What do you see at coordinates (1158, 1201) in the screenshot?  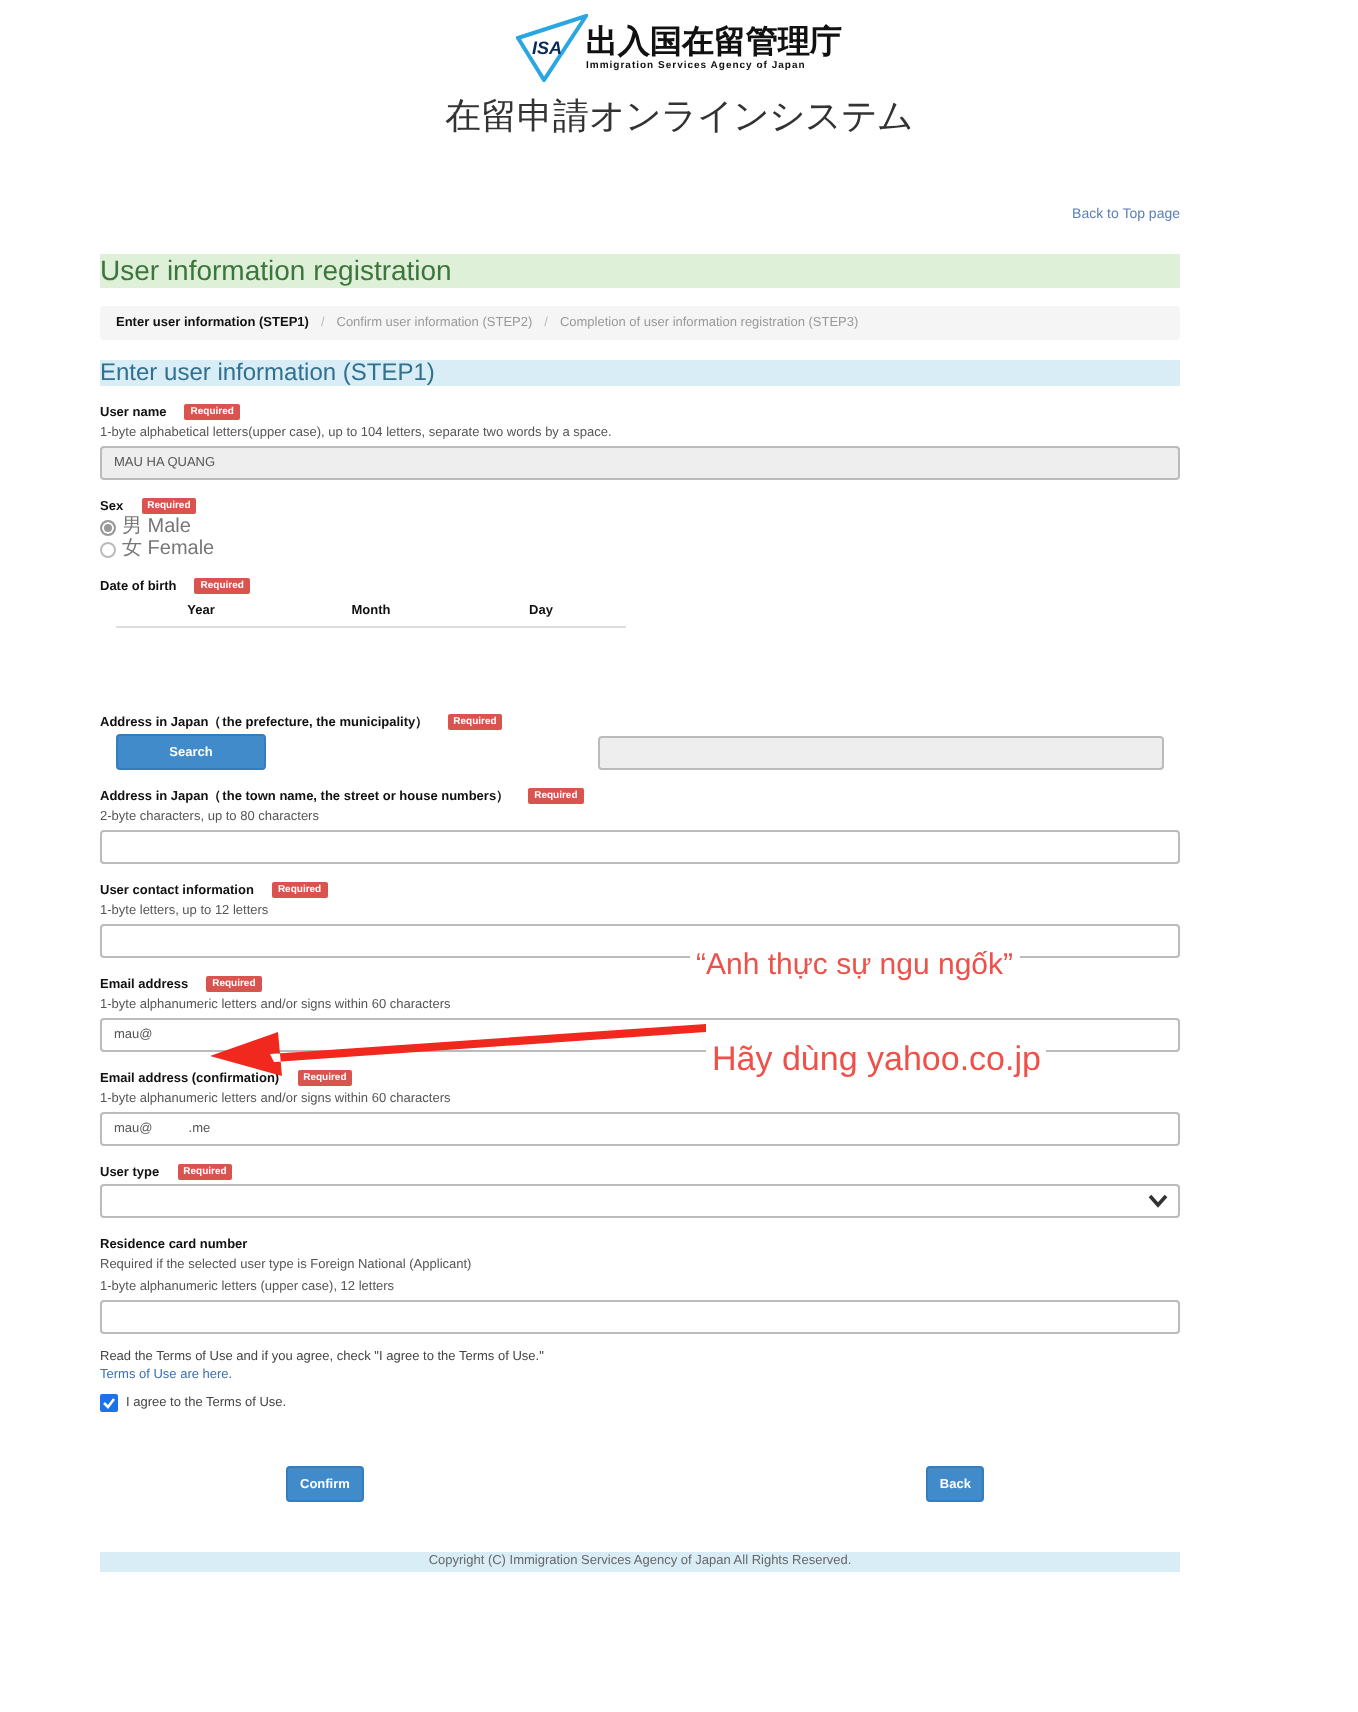 I see `chevron-down-icon` at bounding box center [1158, 1201].